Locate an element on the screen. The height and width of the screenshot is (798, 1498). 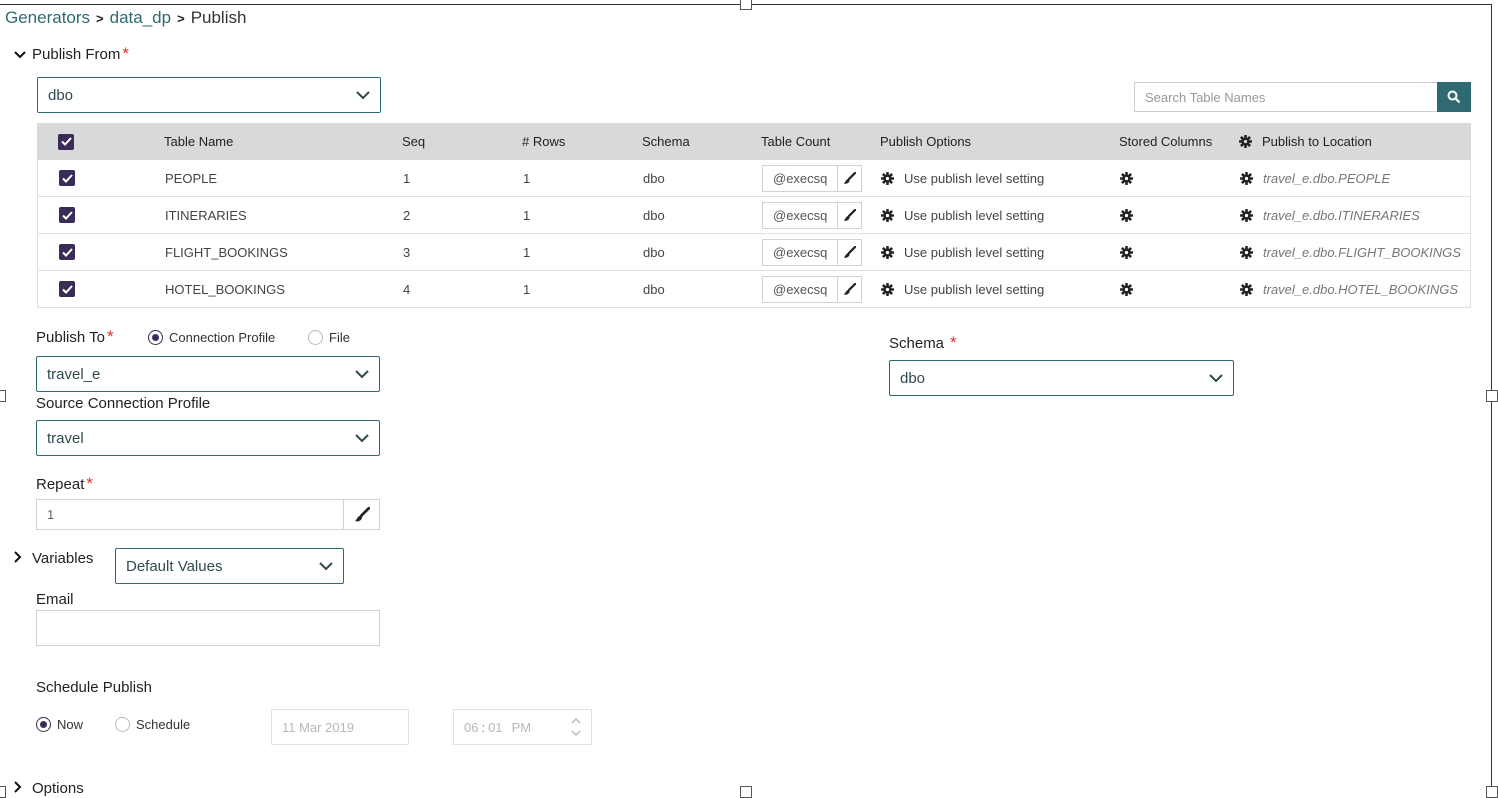
search-button is located at coordinates (1454, 97).